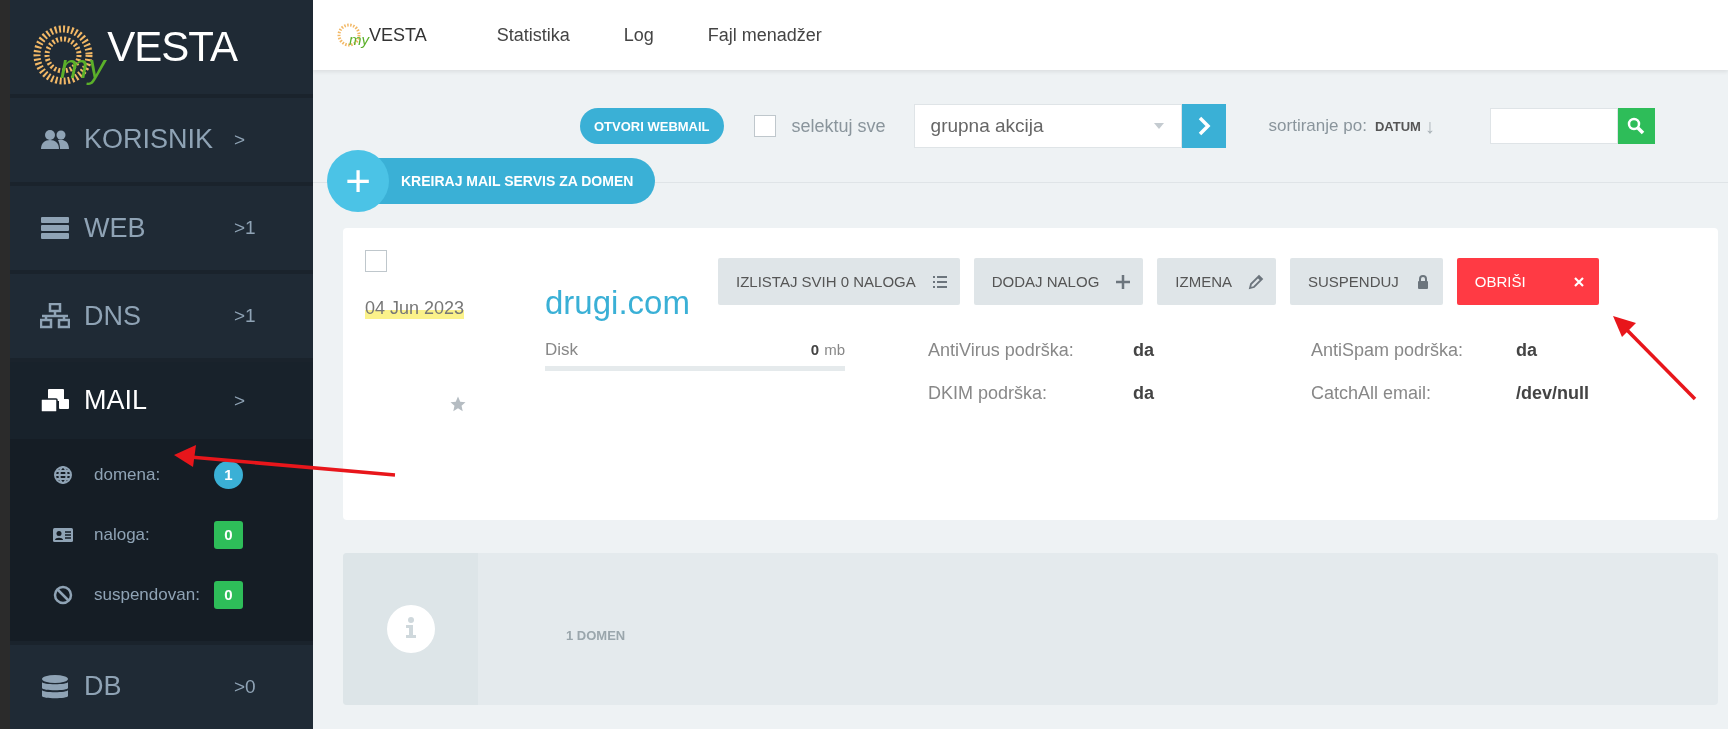 The width and height of the screenshot is (1728, 729). What do you see at coordinates (988, 393) in the screenshot?
I see `stat-label: DKIM podrška:` at bounding box center [988, 393].